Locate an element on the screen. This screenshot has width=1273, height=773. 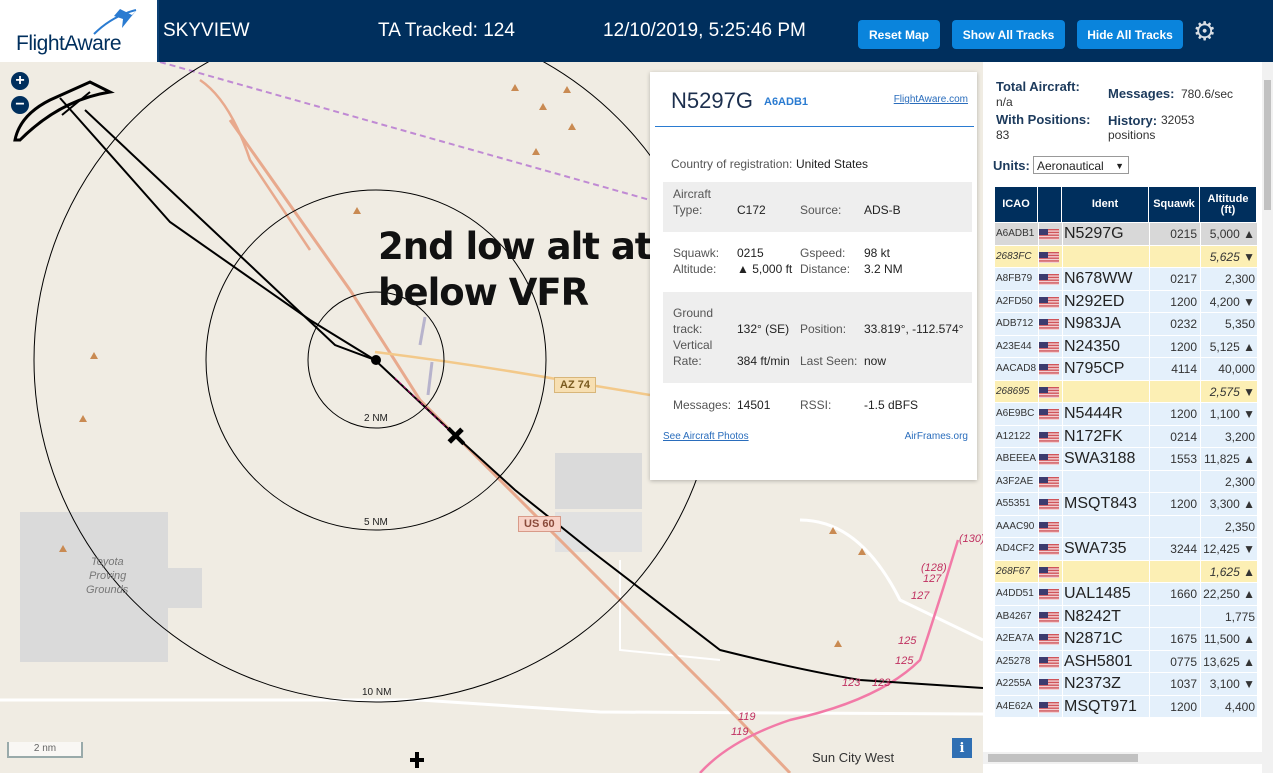
table-row: A12122 N172FK 0214 3,200 is located at coordinates (1126, 436).